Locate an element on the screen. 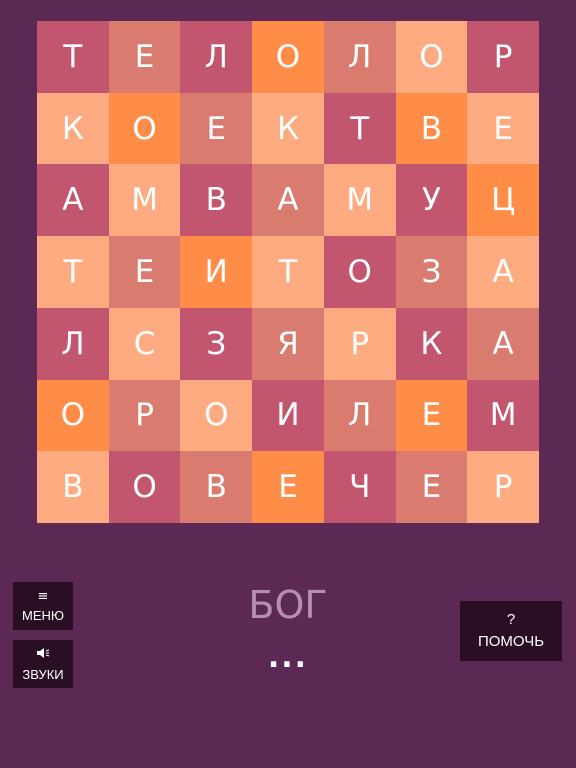 This screenshot has width=576, height=768. letter-tile: Ц is located at coordinates (503, 200).